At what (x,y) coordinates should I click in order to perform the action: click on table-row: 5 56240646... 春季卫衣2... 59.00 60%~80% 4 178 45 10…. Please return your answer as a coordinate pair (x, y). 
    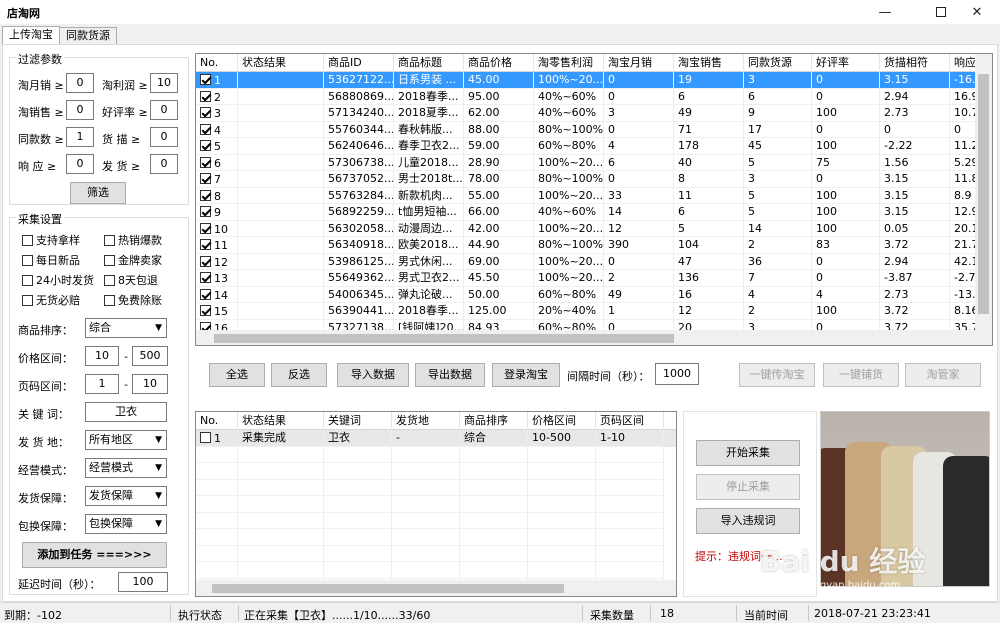
    Looking at the image, I should click on (594, 146).